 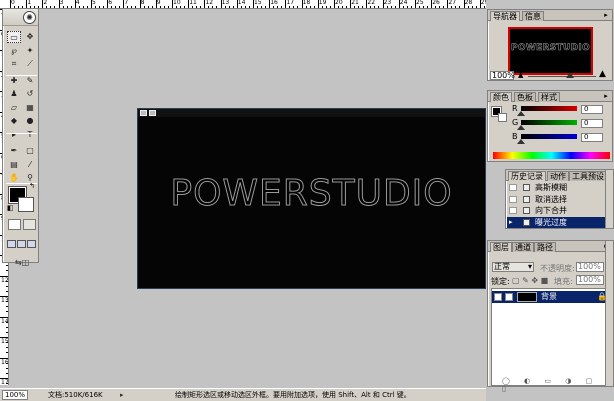 I want to click on zoom-out-icon: ▲, so click(x=520, y=75).